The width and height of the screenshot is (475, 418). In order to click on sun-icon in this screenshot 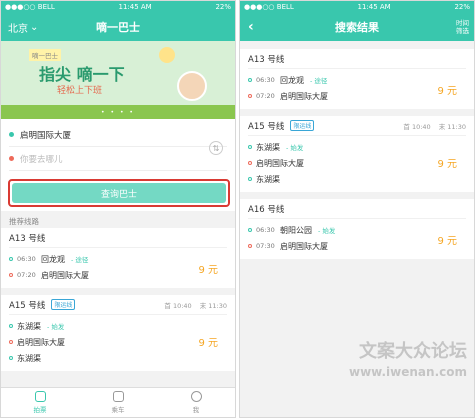, I will do `click(167, 55)`.